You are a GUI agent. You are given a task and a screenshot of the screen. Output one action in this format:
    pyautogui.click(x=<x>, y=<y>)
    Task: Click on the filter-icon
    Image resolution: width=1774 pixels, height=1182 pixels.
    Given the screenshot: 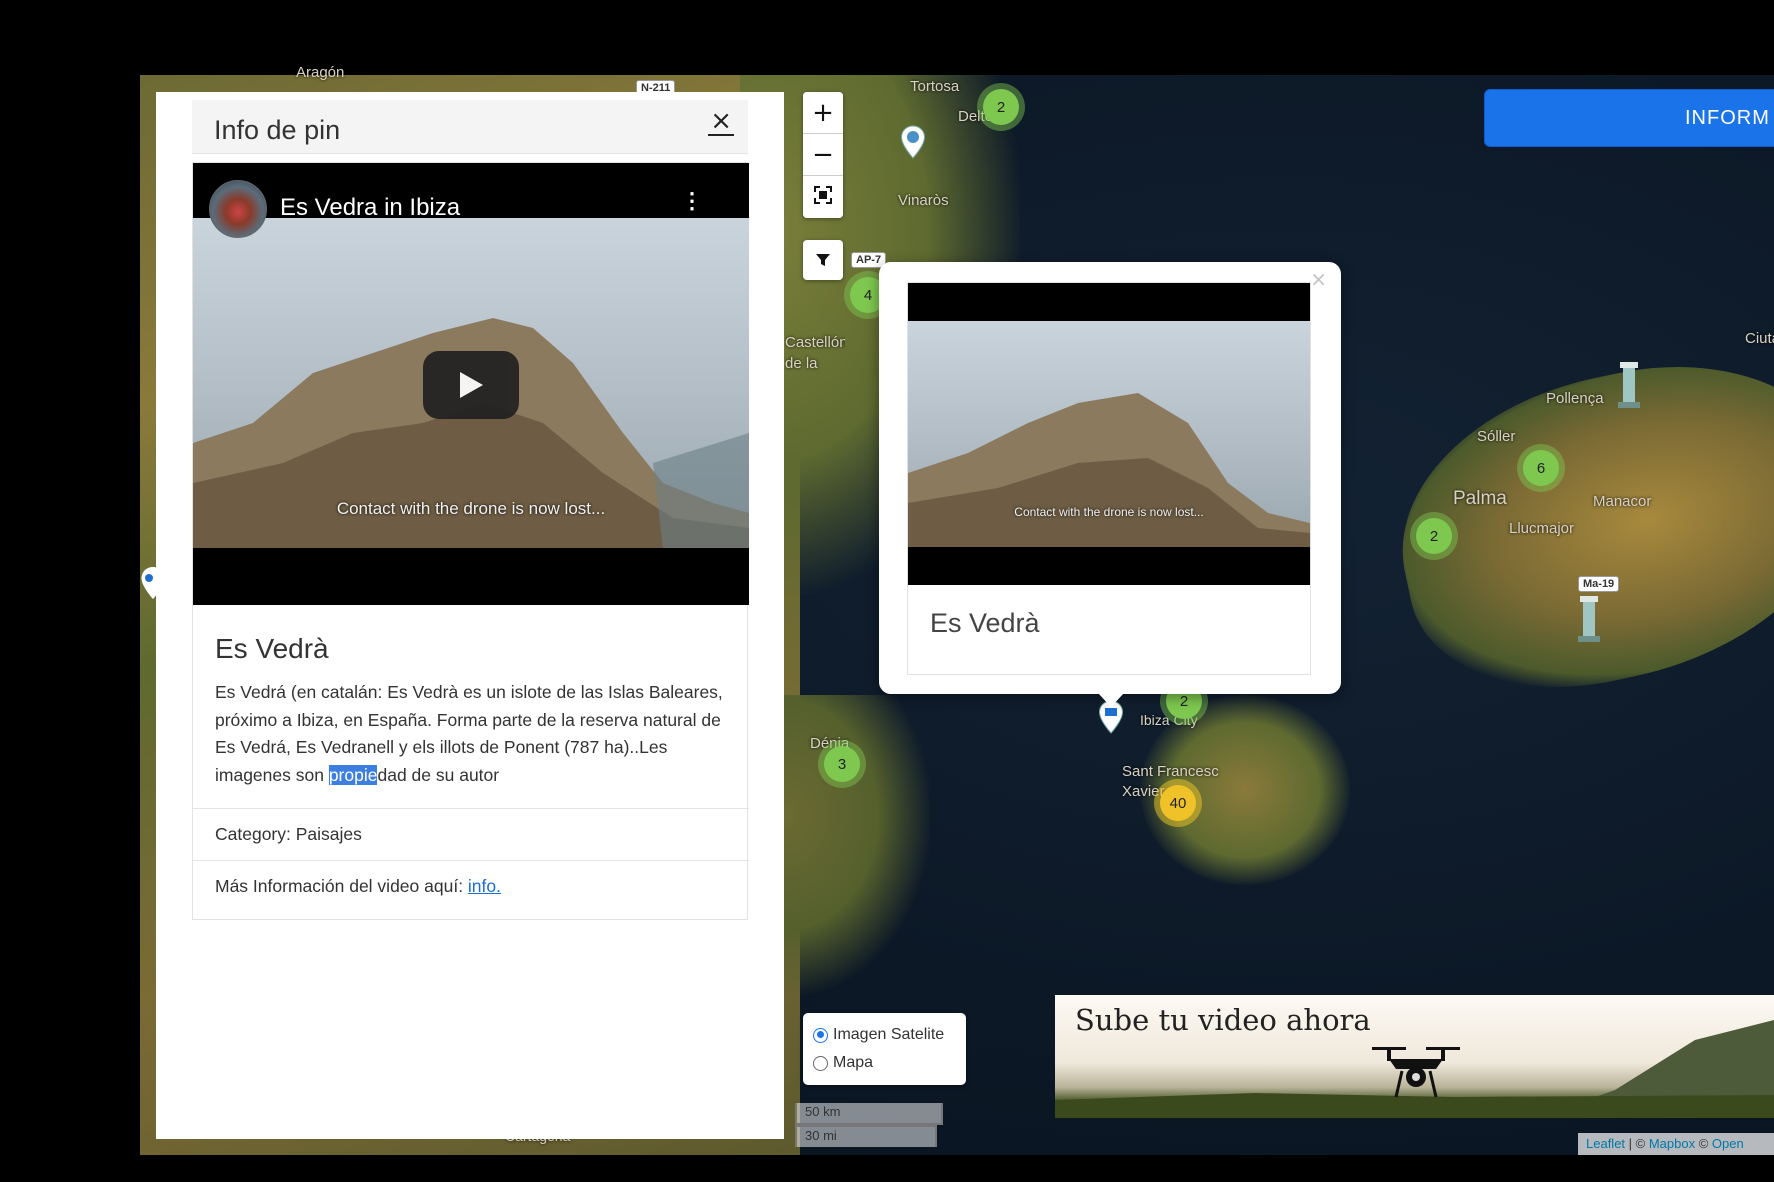 What is the action you would take?
    pyautogui.click(x=823, y=260)
    